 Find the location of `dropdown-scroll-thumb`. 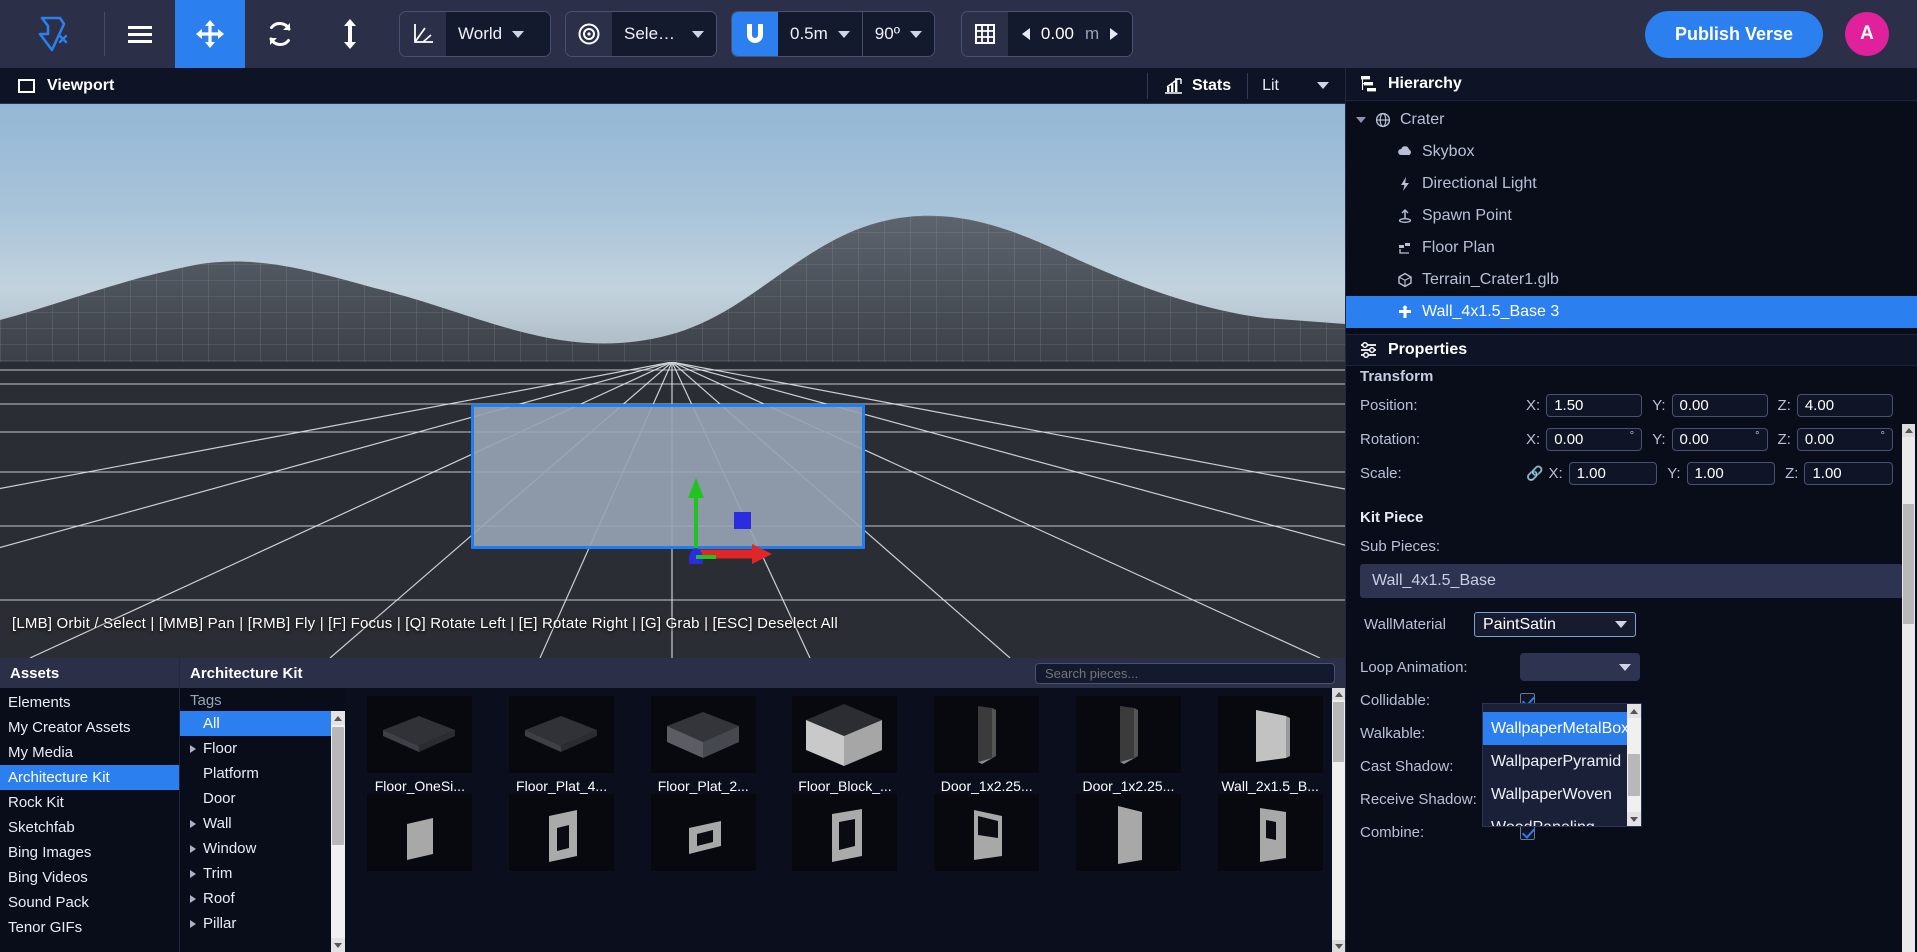

dropdown-scroll-thumb is located at coordinates (1634, 775).